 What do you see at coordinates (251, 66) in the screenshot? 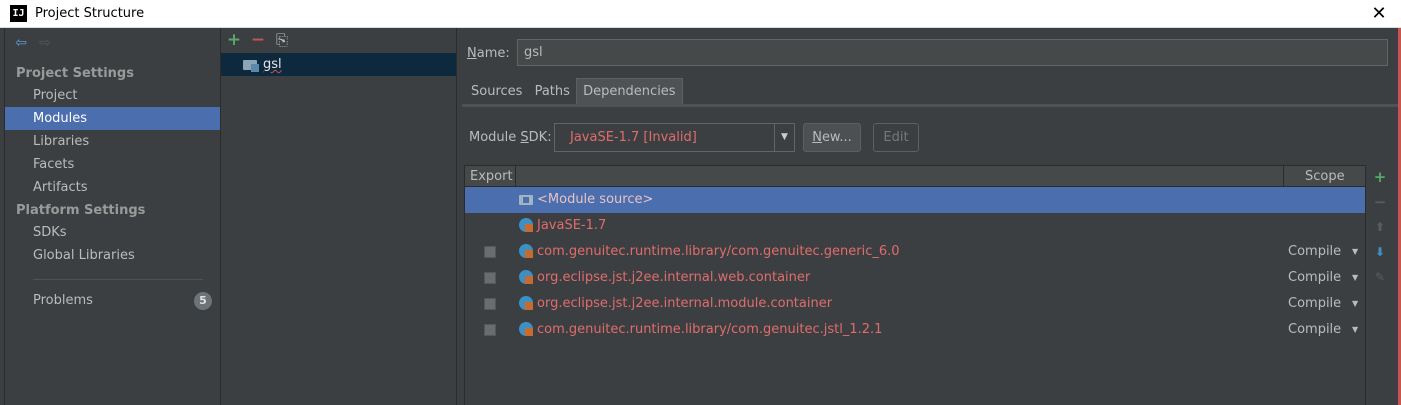
I see `module-folder-icon` at bounding box center [251, 66].